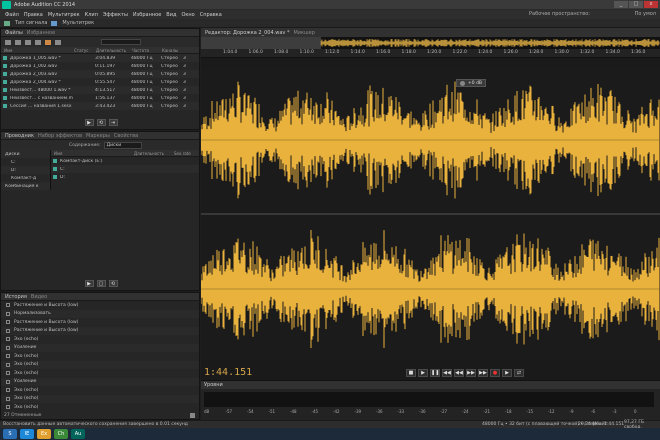 The width and height of the screenshot is (660, 440). What do you see at coordinates (48, 42) in the screenshot?
I see `insert-icon` at bounding box center [48, 42].